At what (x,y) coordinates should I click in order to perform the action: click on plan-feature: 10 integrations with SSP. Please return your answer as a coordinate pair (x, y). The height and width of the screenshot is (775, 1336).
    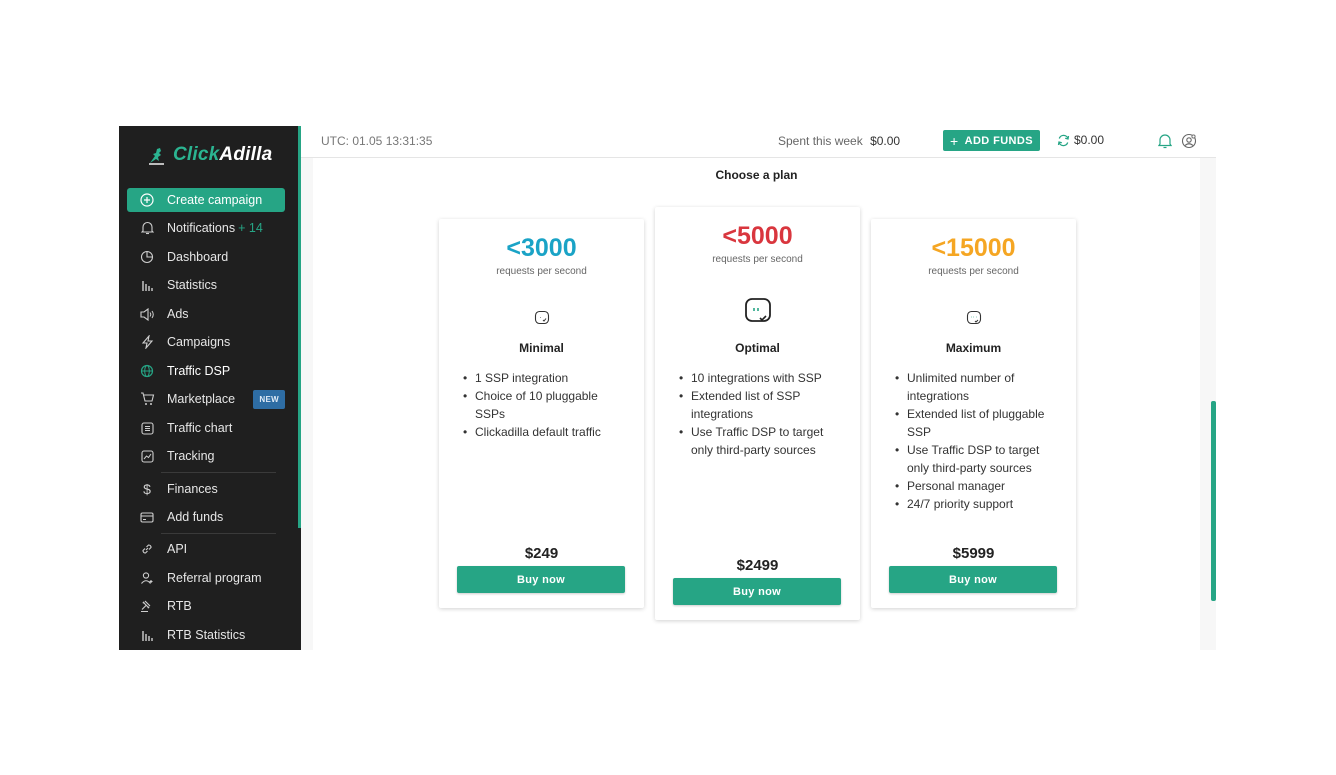
    Looking at the image, I should click on (762, 378).